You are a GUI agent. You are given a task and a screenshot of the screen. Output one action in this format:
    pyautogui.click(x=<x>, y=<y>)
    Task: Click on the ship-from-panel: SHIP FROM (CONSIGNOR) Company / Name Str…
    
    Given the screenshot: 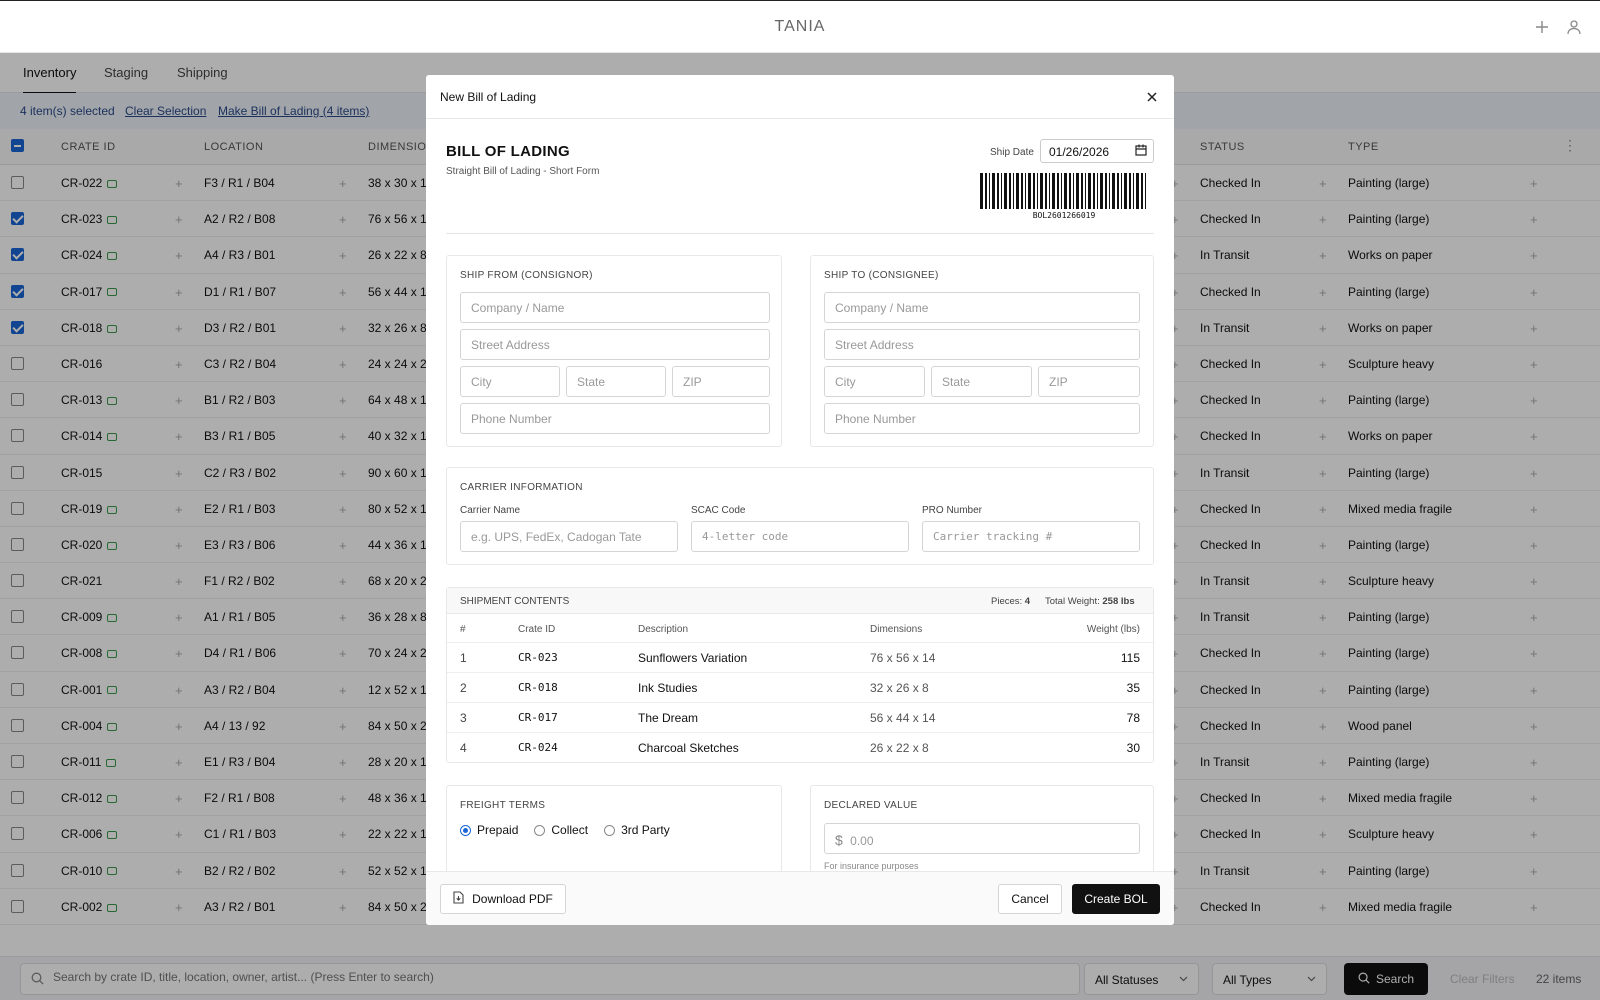 What is the action you would take?
    pyautogui.click(x=614, y=351)
    